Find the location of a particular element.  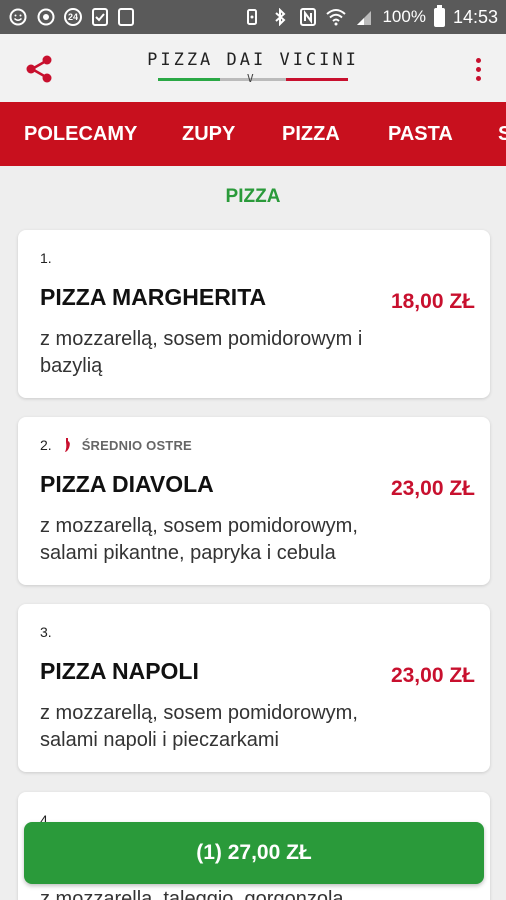

app-logo: PIZZA DAI VICINI V is located at coordinates (253, 68).